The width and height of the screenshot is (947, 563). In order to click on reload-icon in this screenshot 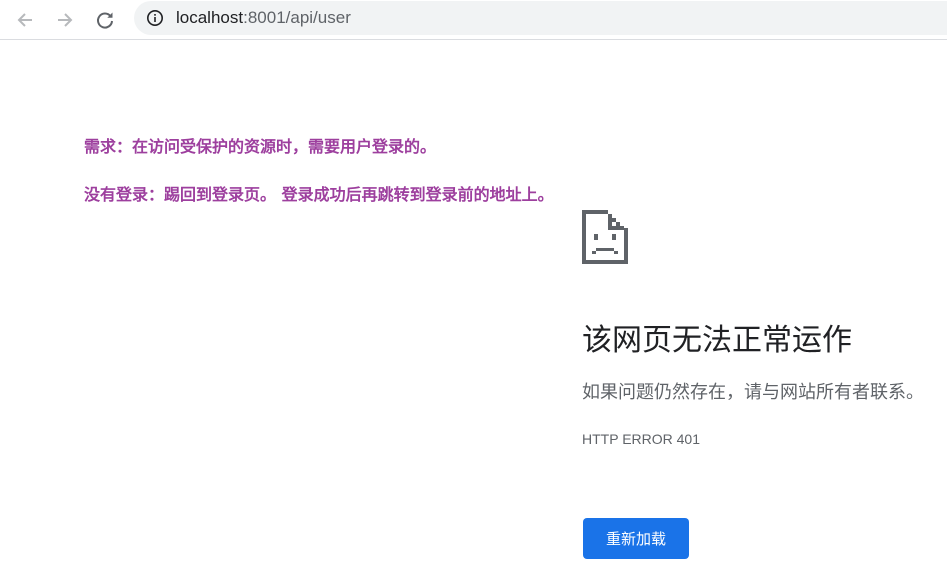, I will do `click(105, 20)`.